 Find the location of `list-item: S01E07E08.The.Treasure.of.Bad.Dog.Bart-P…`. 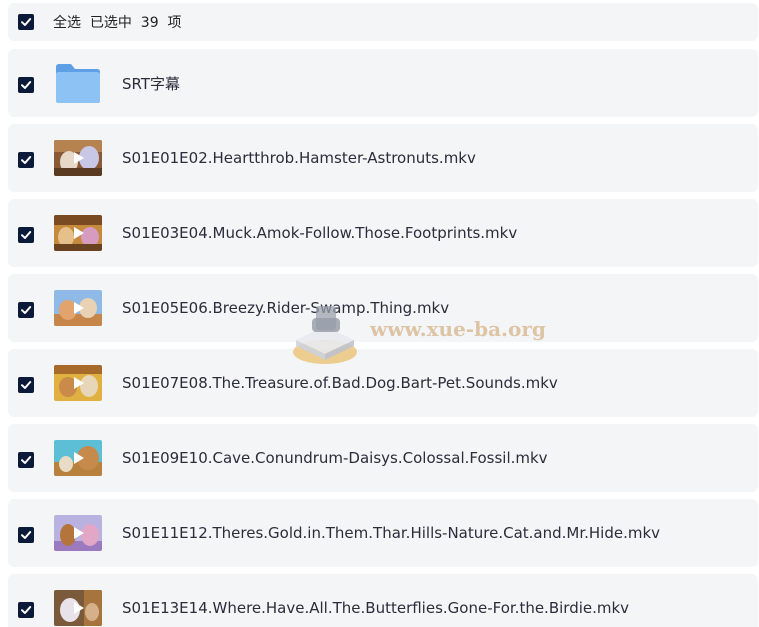

list-item: S01E07E08.The.Treasure.of.Bad.Dog.Bart-P… is located at coordinates (383, 383).